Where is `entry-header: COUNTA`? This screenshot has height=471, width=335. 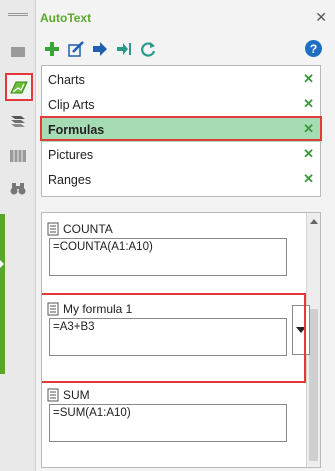 entry-header: COUNTA is located at coordinates (80, 229).